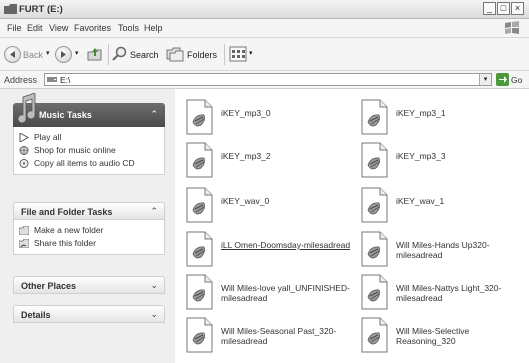  Describe the element at coordinates (238, 54) in the screenshot. I see `views-icon` at that location.